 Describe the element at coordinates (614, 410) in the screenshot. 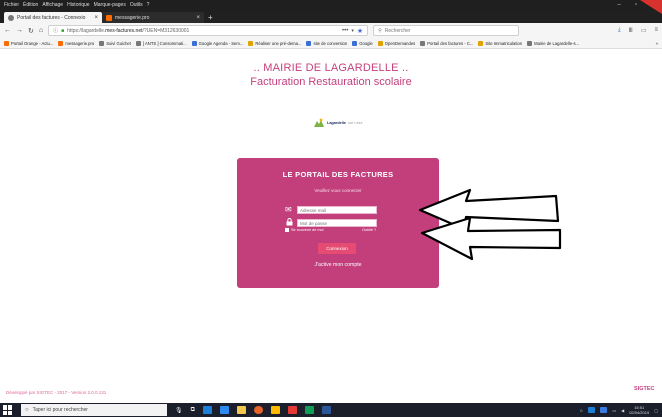

I see `network-icon: ▭` at that location.